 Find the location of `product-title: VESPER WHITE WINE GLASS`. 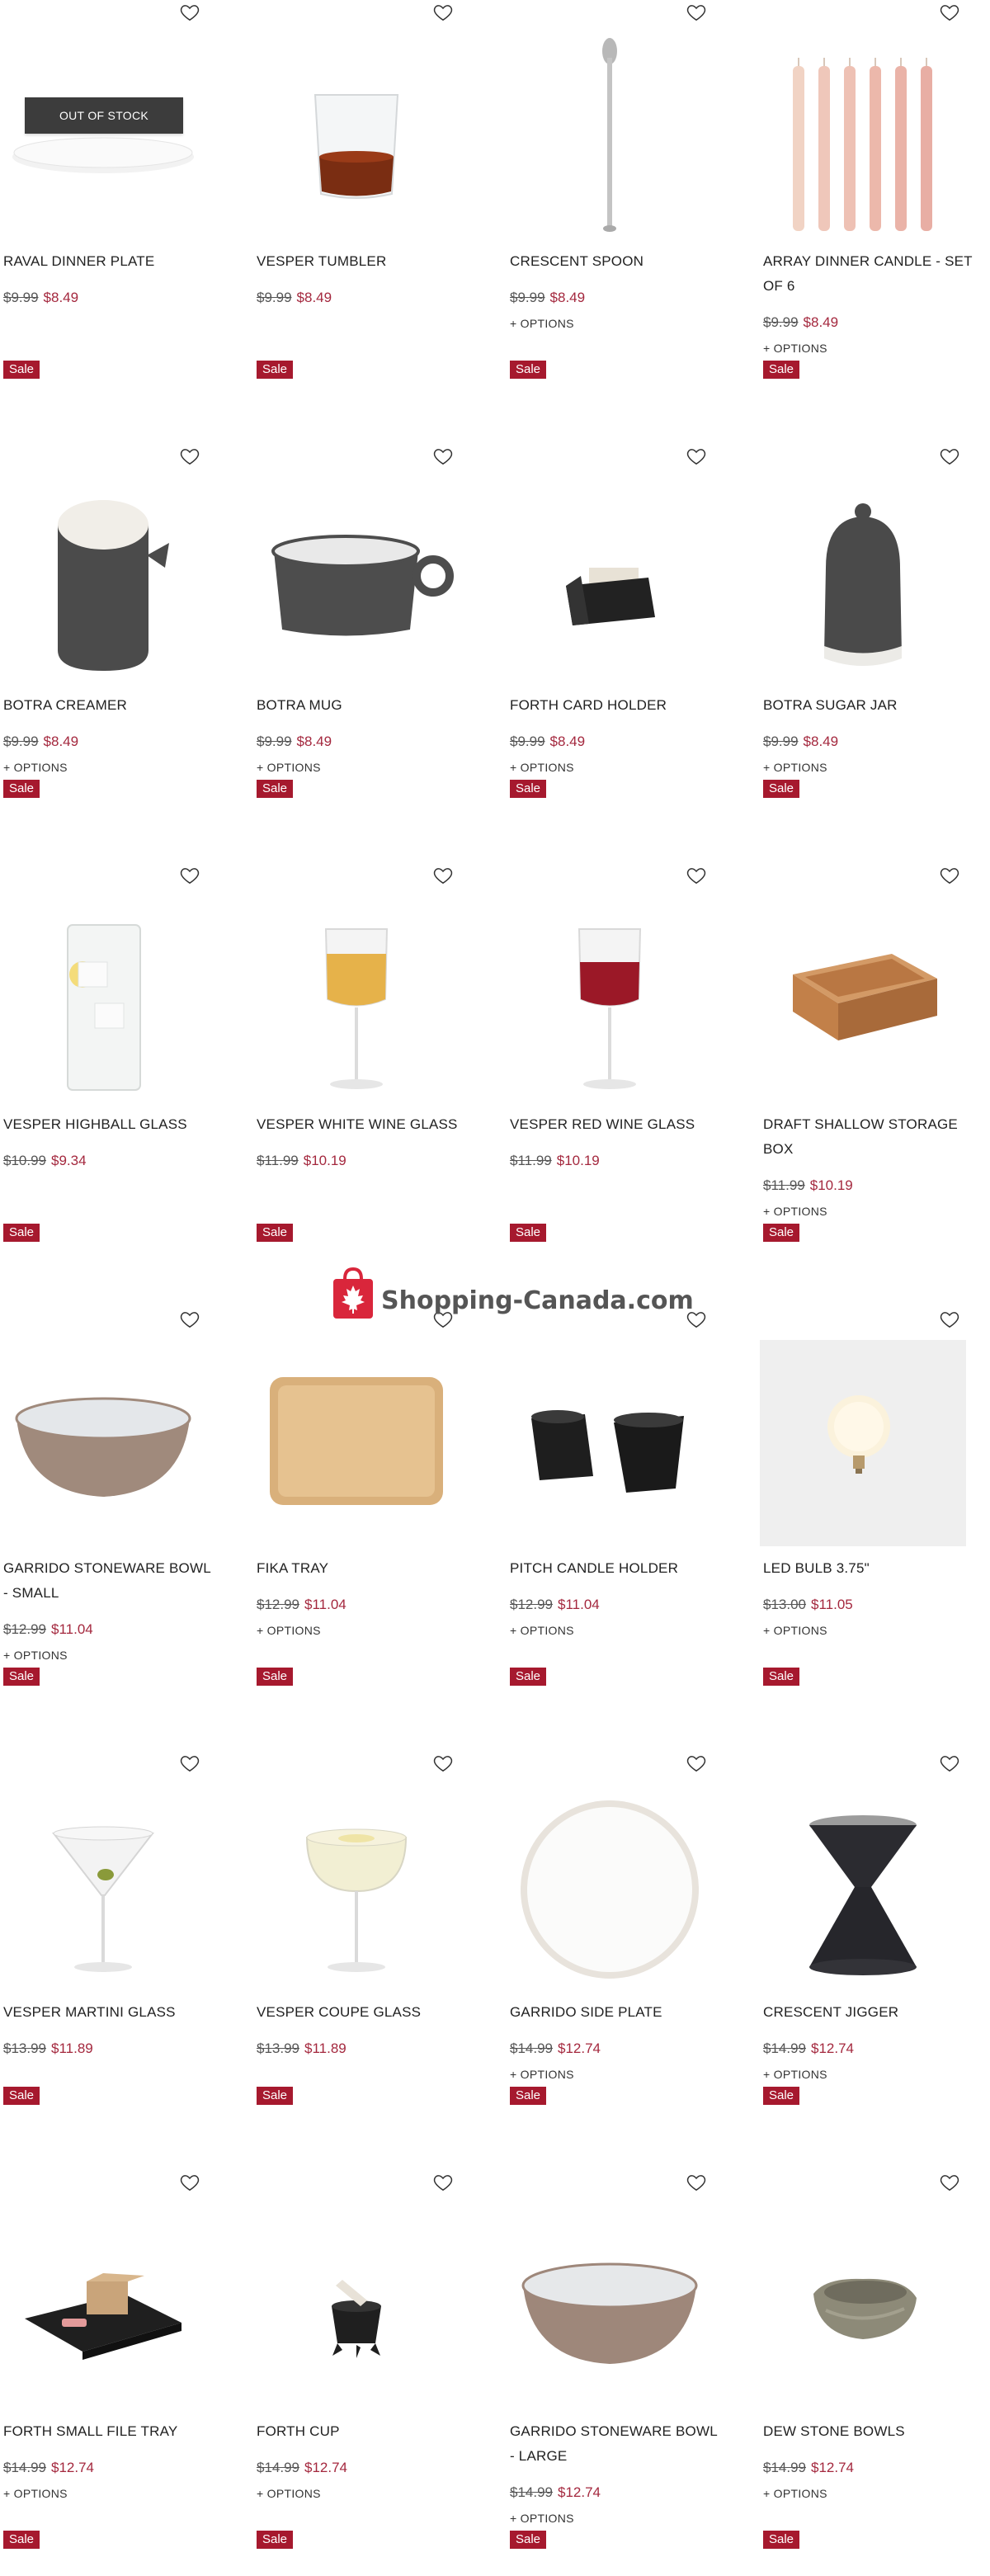

product-title: VESPER WHITE WINE GLASS is located at coordinates (364, 1124).